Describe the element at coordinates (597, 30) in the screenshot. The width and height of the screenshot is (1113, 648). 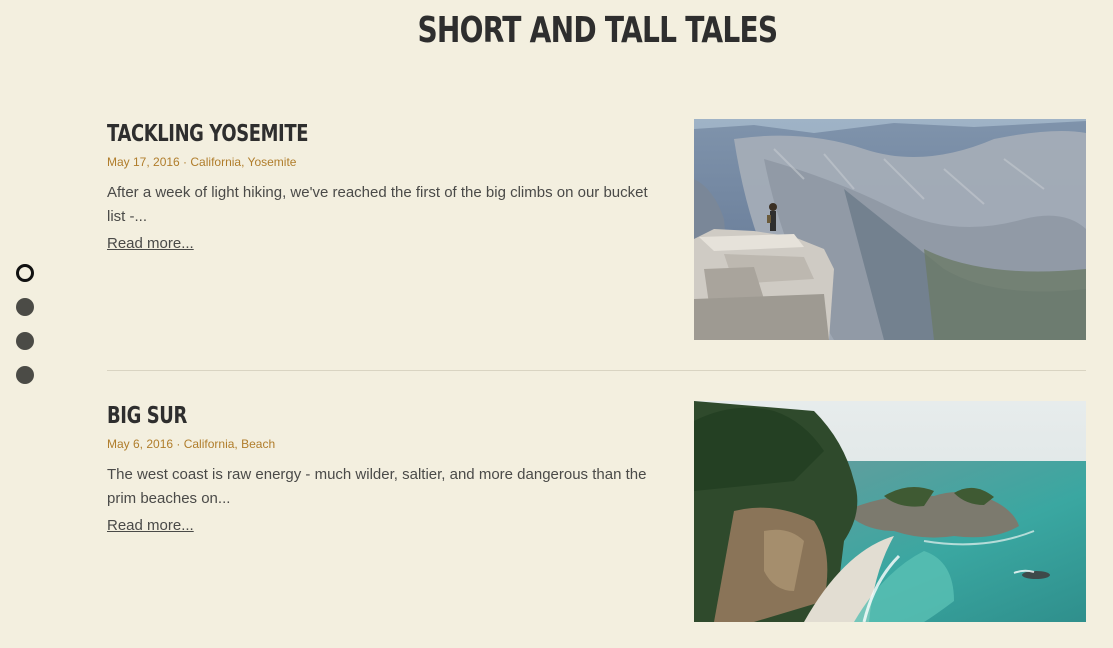
I see `site-title: SHORT AND TALL TALES` at that location.